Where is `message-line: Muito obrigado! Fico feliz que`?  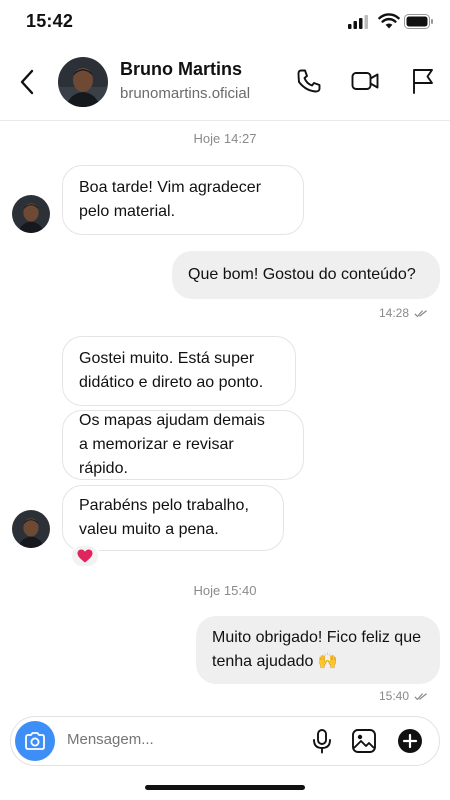
message-line: Muito obrigado! Fico feliz que is located at coordinates (316, 637).